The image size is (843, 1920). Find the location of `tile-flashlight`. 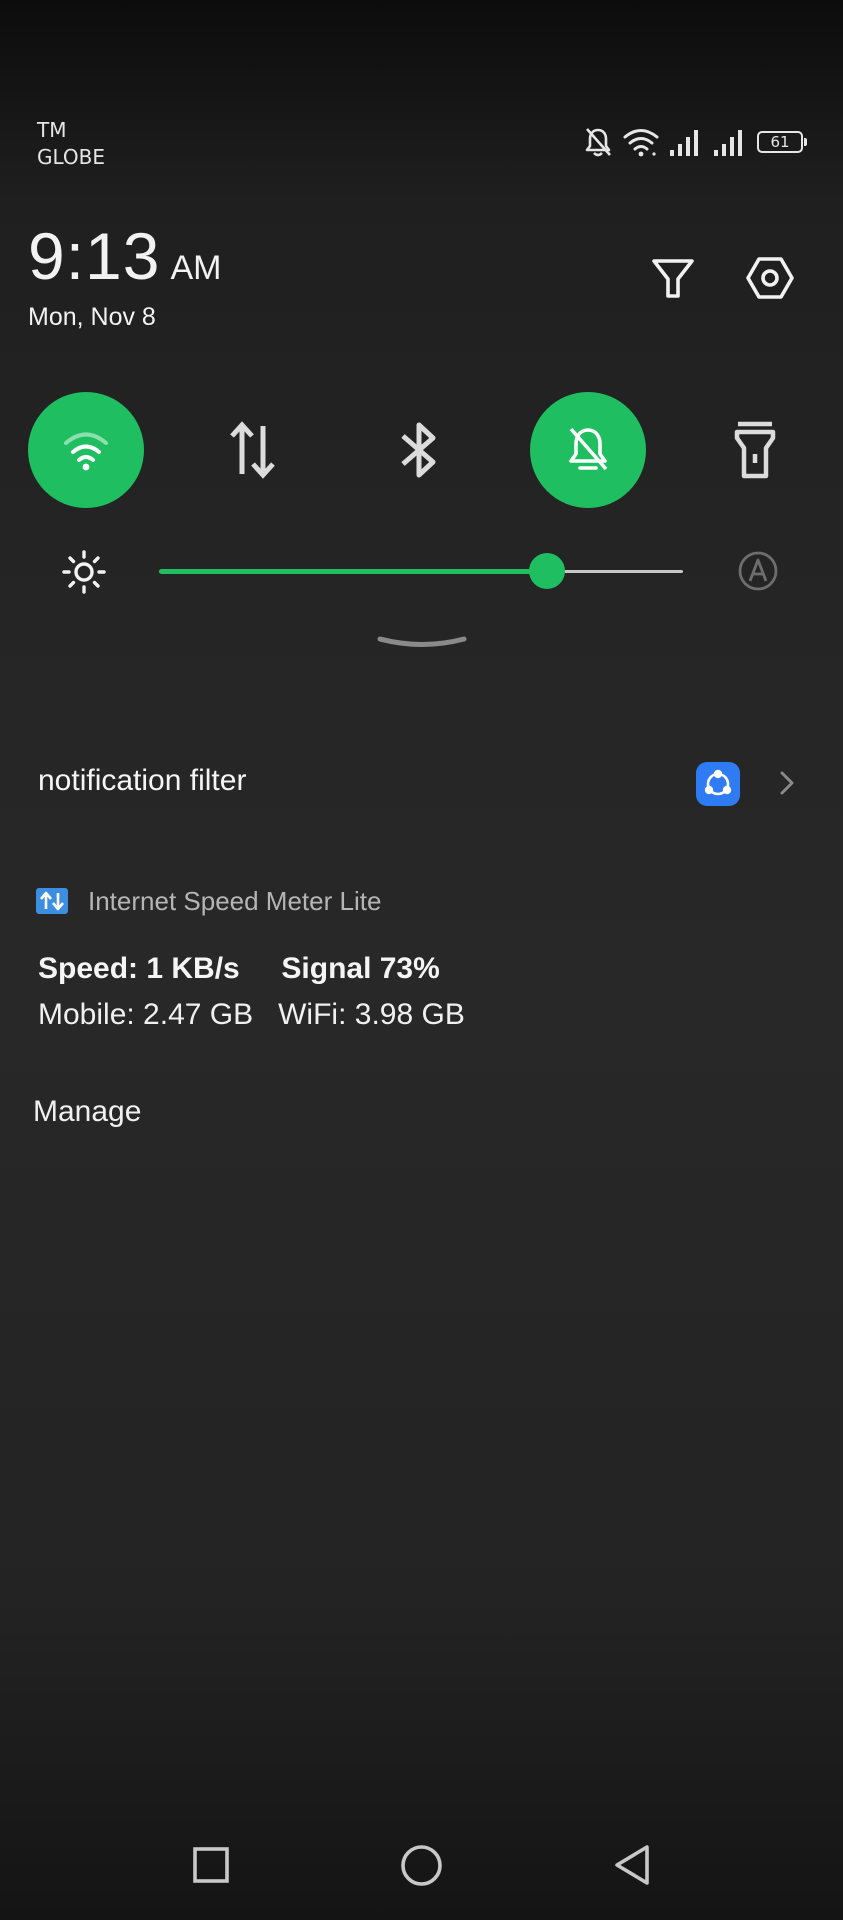

tile-flashlight is located at coordinates (755, 450).